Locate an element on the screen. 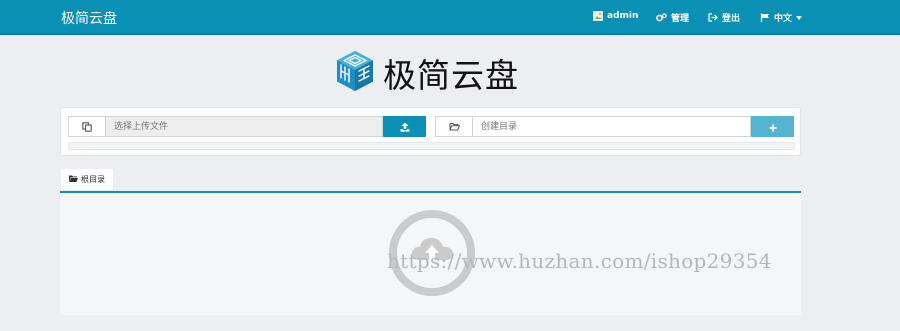 The height and width of the screenshot is (331, 900). brand-link: 极简云盘 is located at coordinates (89, 18).